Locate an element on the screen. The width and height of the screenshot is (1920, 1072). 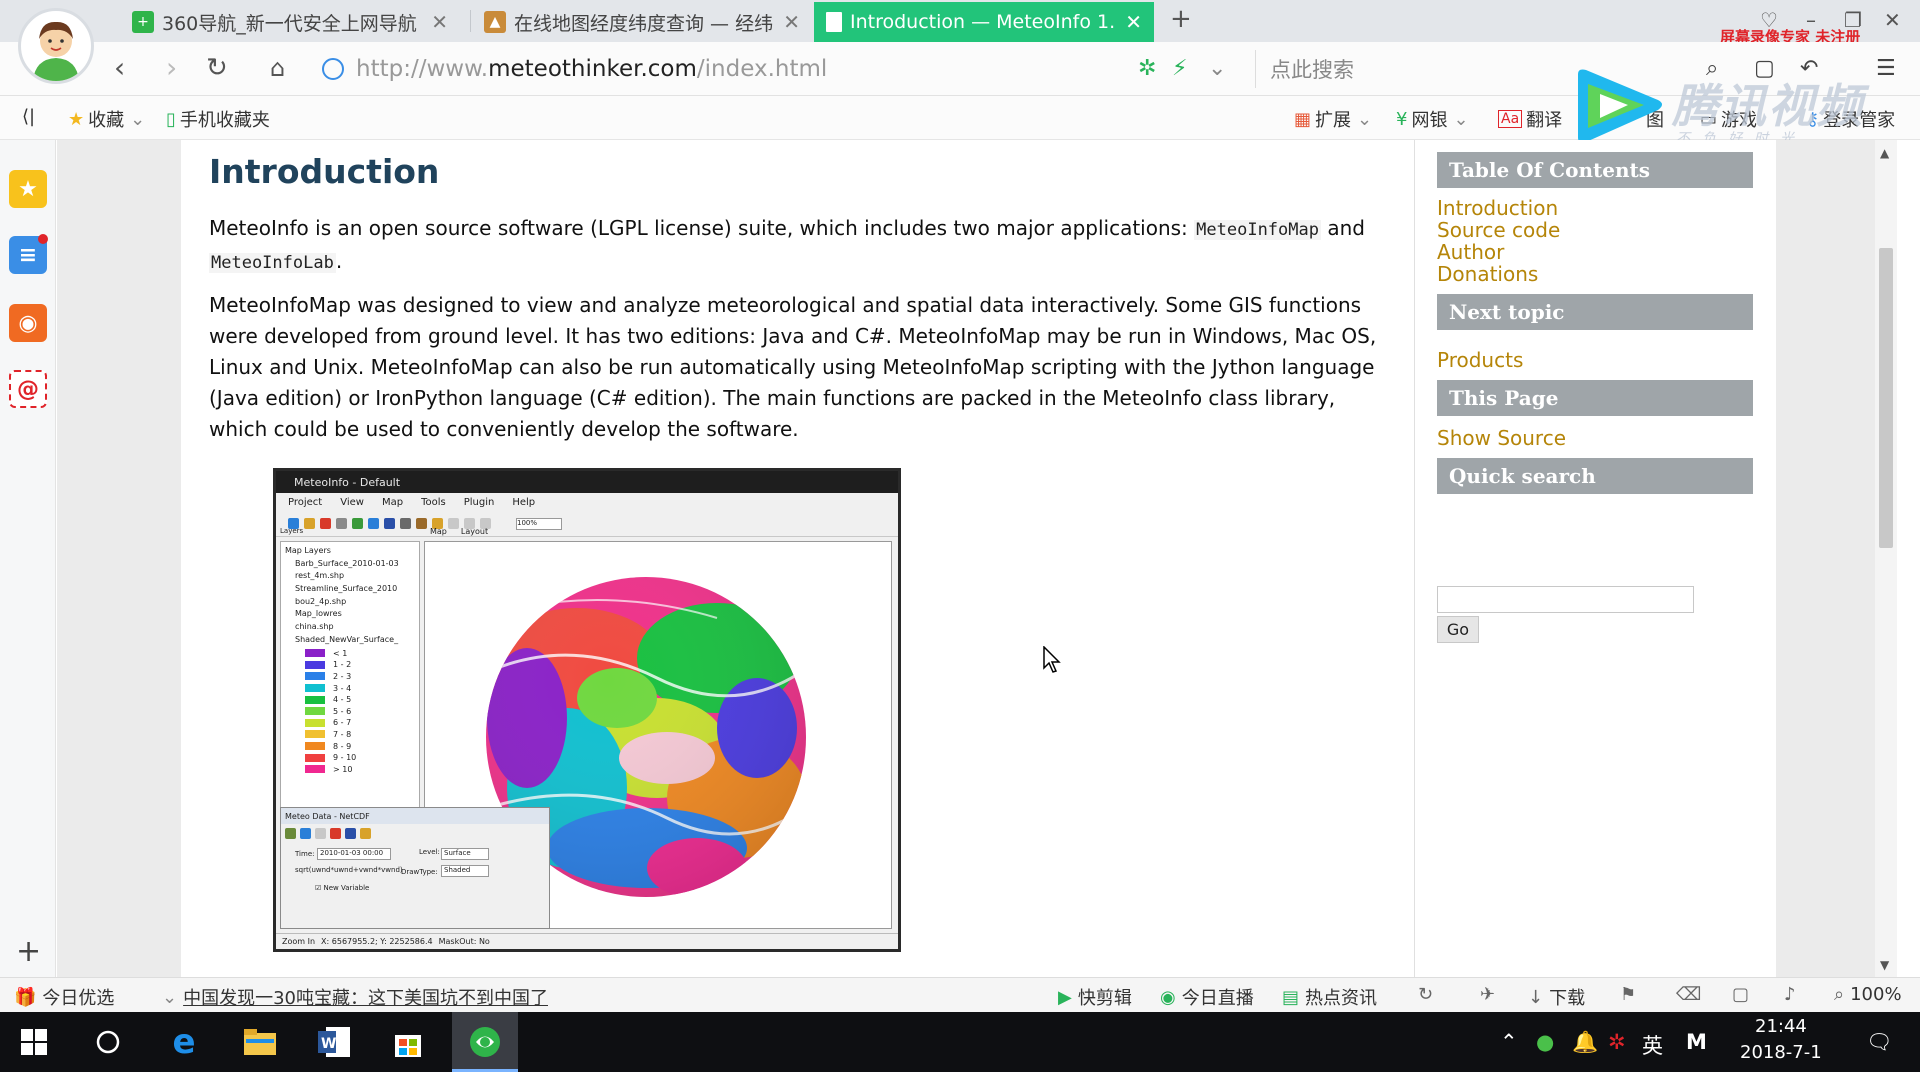
favorites-menu: ★ 收藏 ⌄ is located at coordinates (106, 119).